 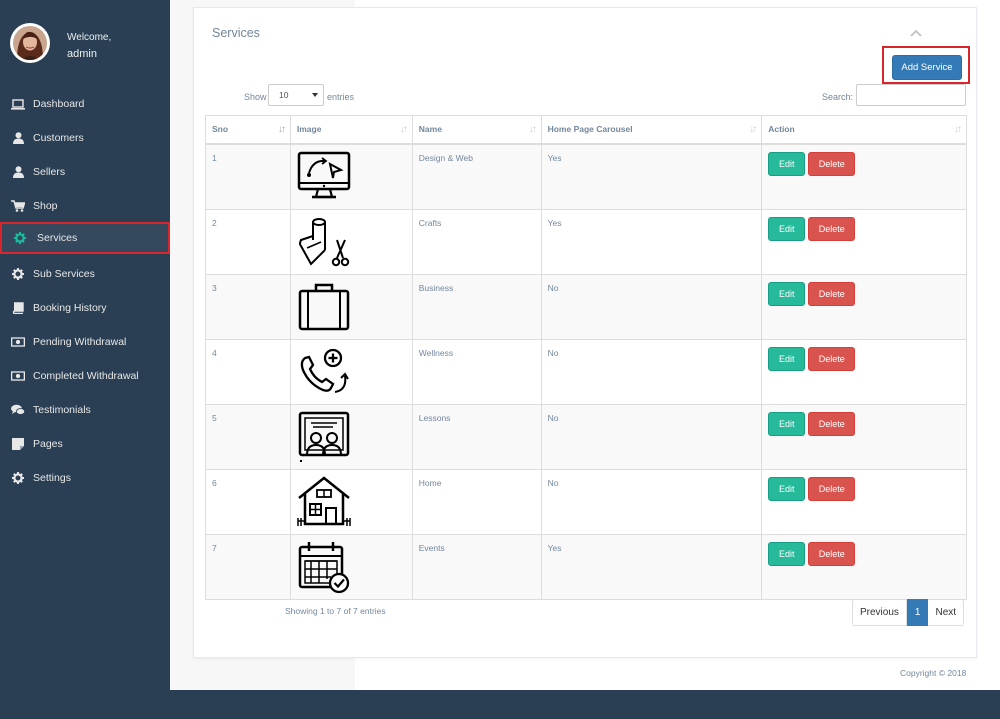 I want to click on cell-sno: 6, so click(x=248, y=501).